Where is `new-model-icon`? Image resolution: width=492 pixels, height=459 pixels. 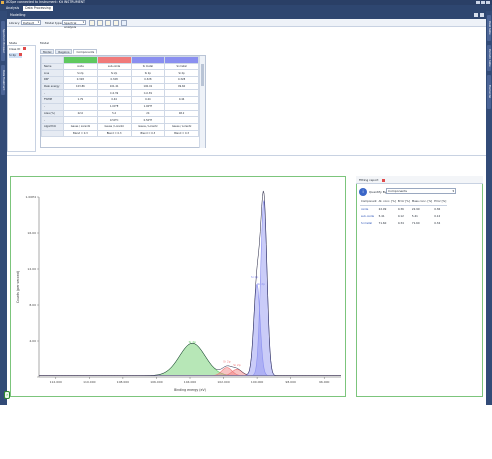
new-model-icon is located at coordinates (92, 23).